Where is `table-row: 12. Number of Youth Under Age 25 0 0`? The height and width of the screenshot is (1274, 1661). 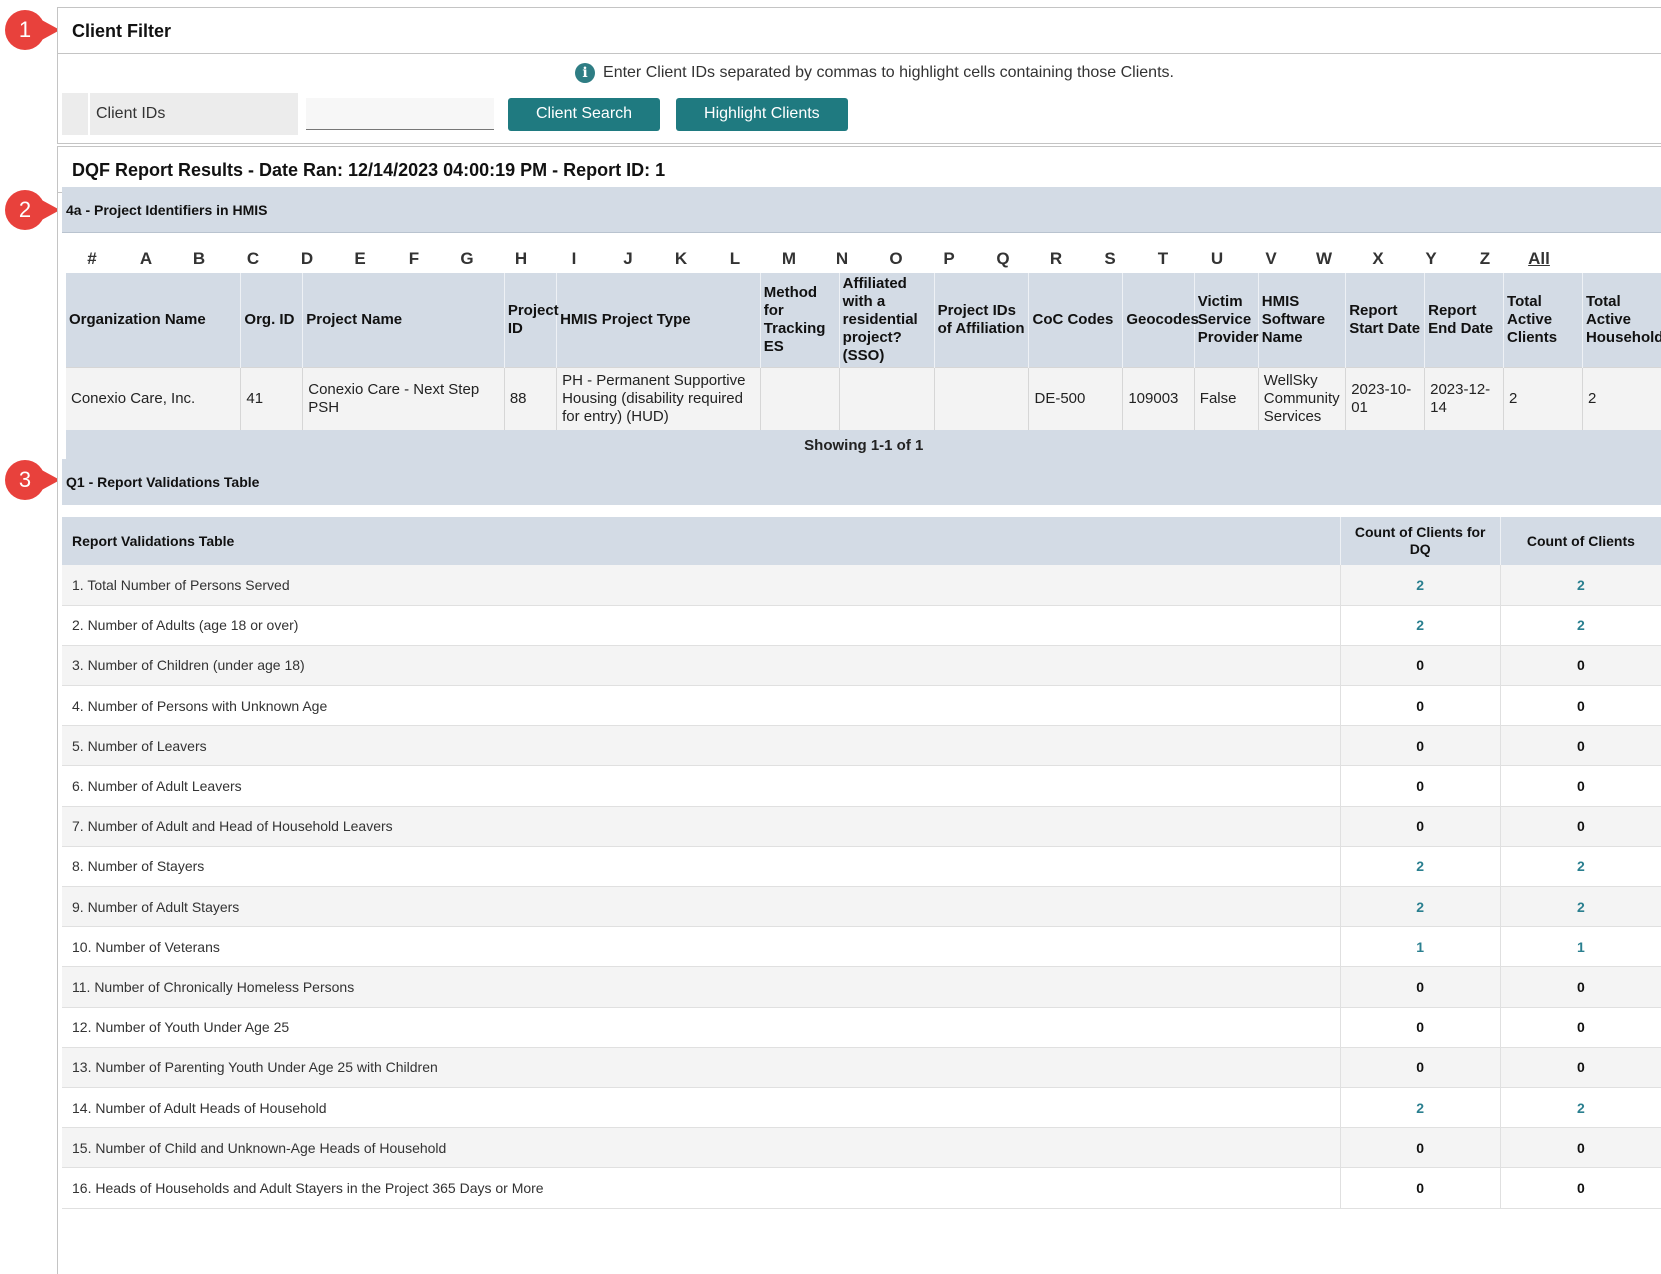 table-row: 12. Number of Youth Under Age 25 0 0 is located at coordinates (861, 1027).